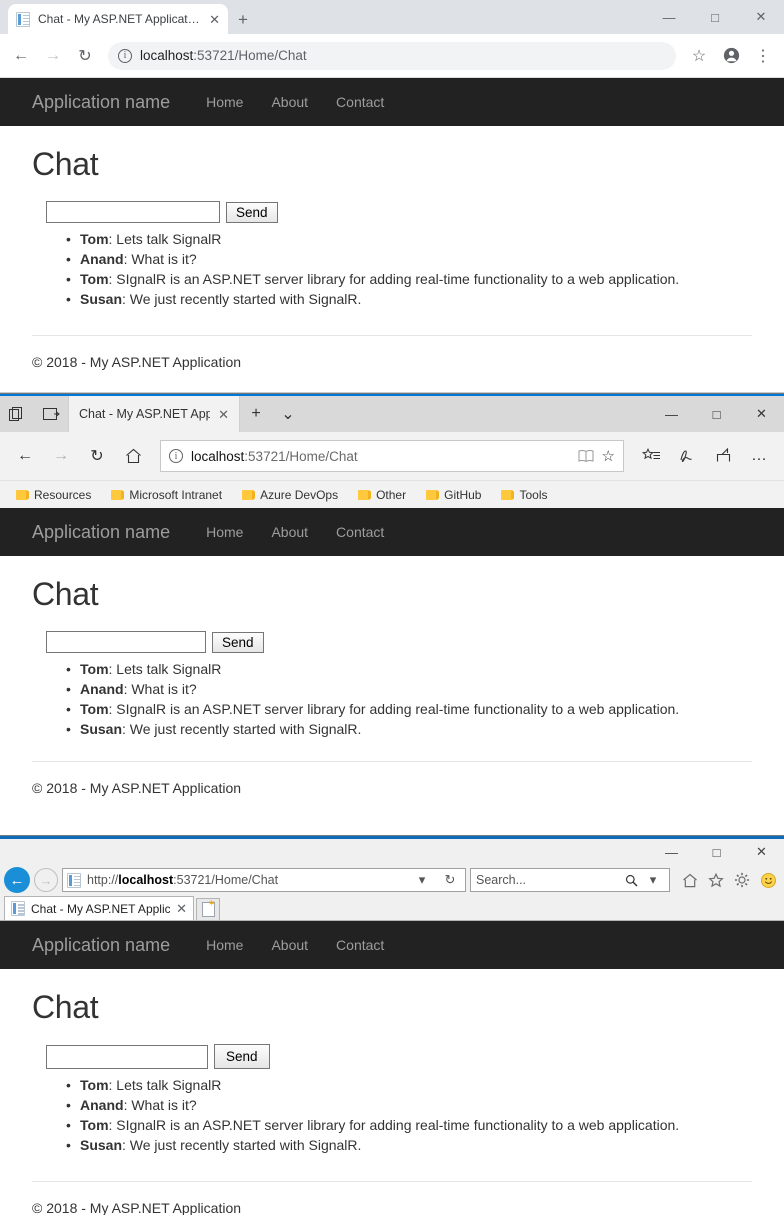 Image resolution: width=784 pixels, height=1215 pixels. What do you see at coordinates (768, 880) in the screenshot?
I see `feedback-smiley-icon` at bounding box center [768, 880].